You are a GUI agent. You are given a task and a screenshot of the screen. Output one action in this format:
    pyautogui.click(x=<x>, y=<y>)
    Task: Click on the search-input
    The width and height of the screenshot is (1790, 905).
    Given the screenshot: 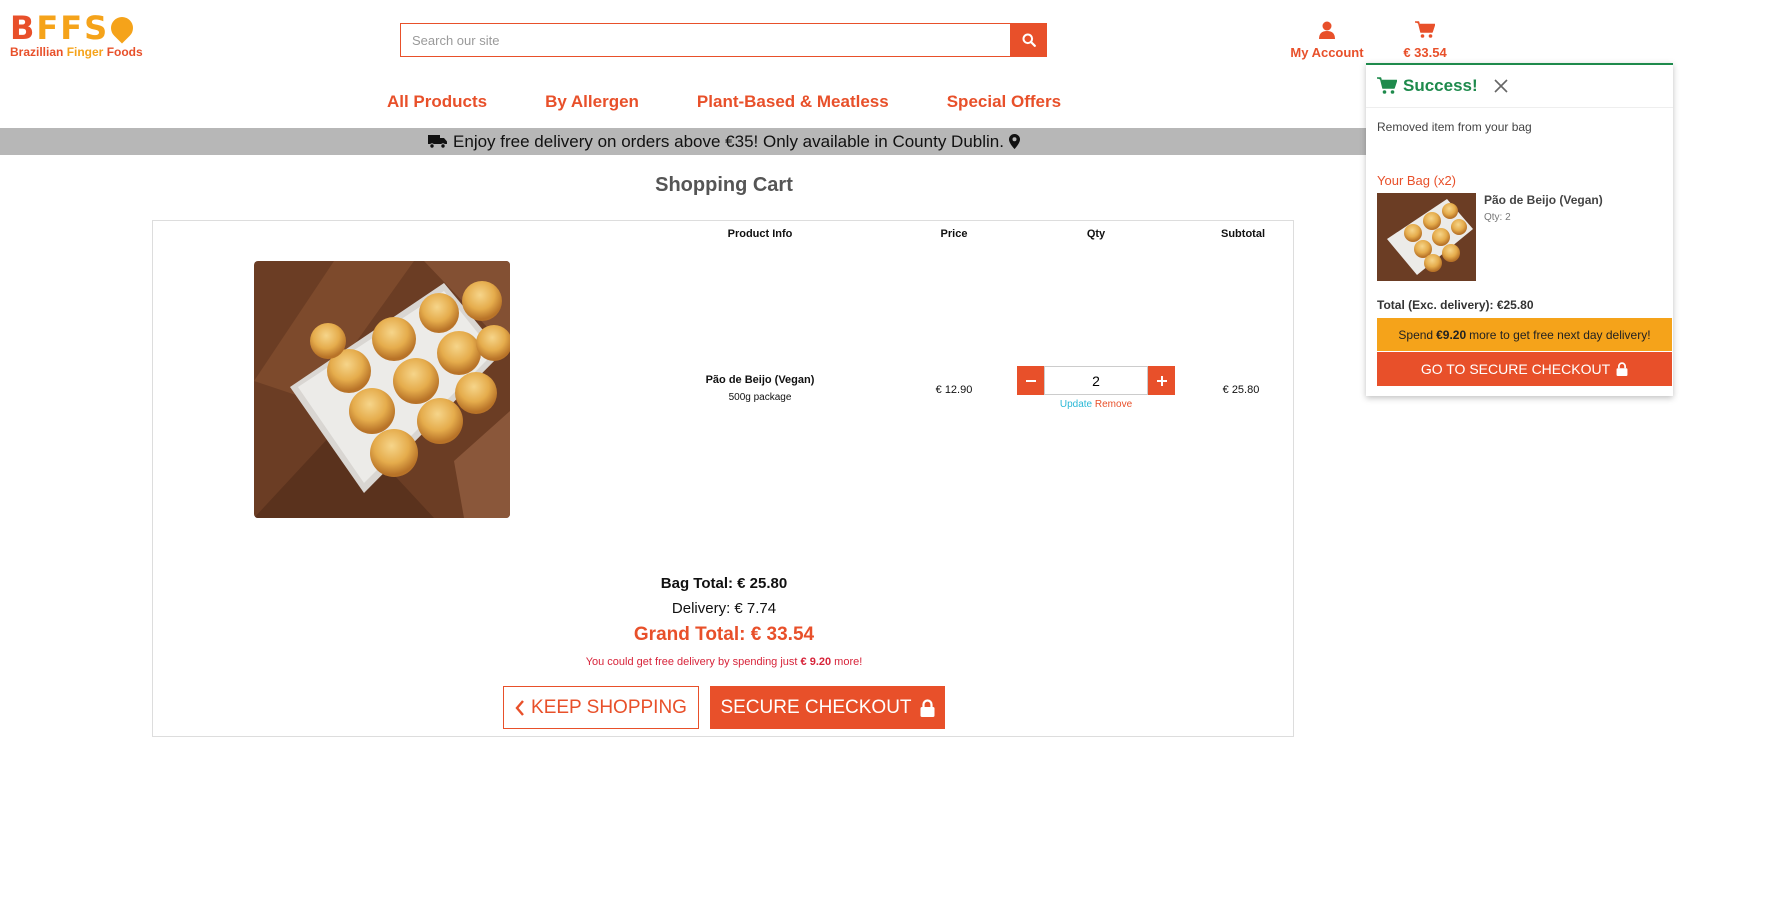 What is the action you would take?
    pyautogui.click(x=705, y=40)
    